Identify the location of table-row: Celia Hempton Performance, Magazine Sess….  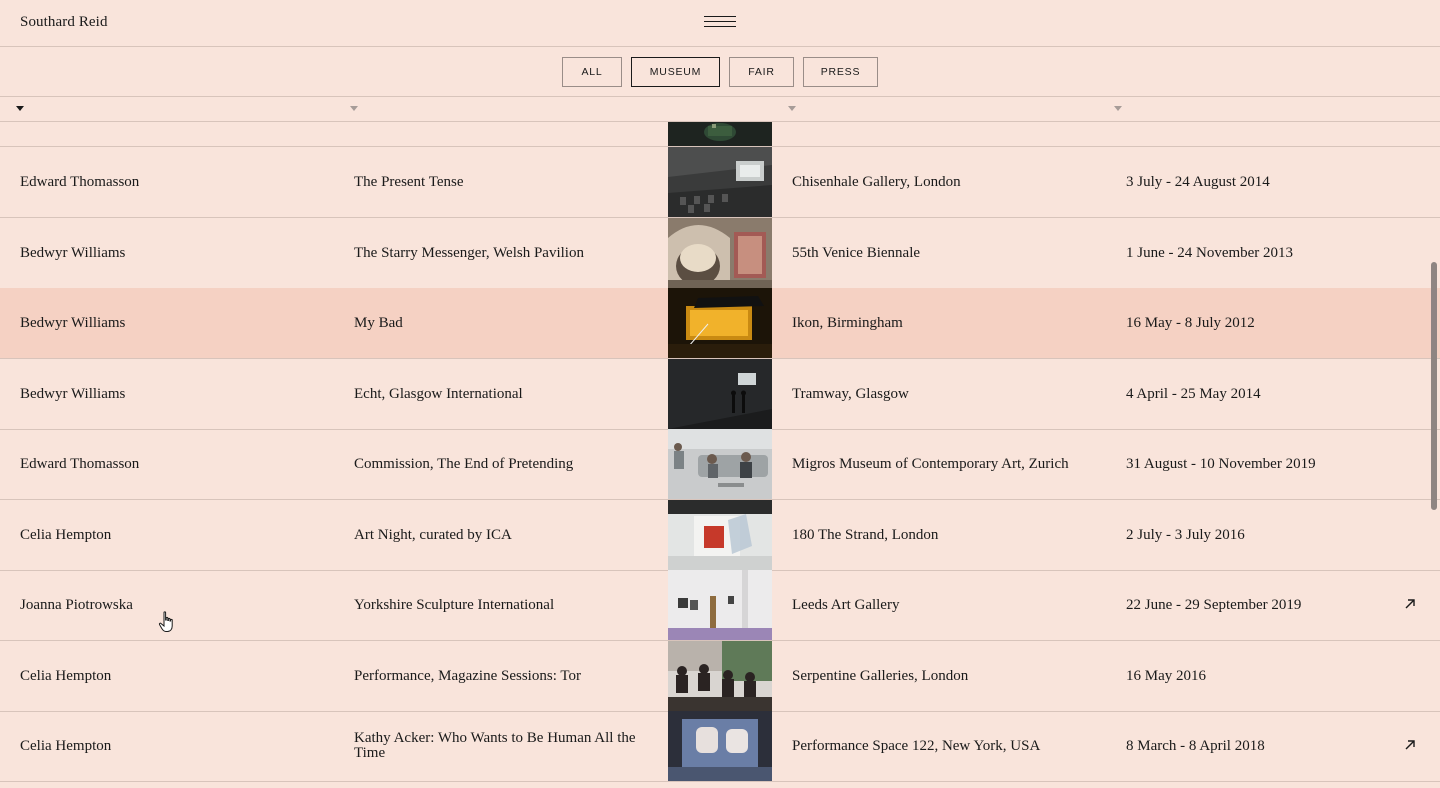
(720, 676).